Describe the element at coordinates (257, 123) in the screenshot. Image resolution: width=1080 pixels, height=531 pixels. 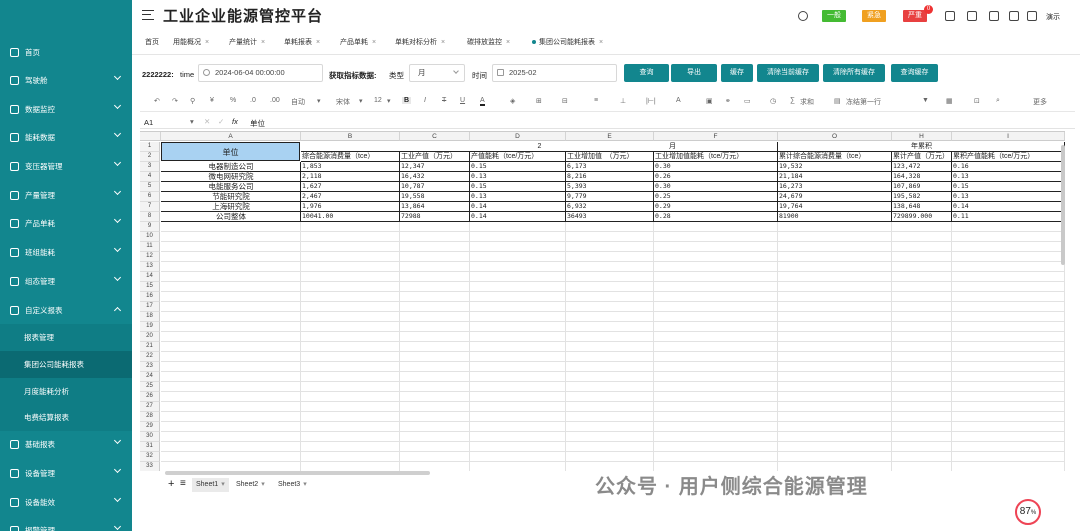
I see `formula-input: 单位` at that location.